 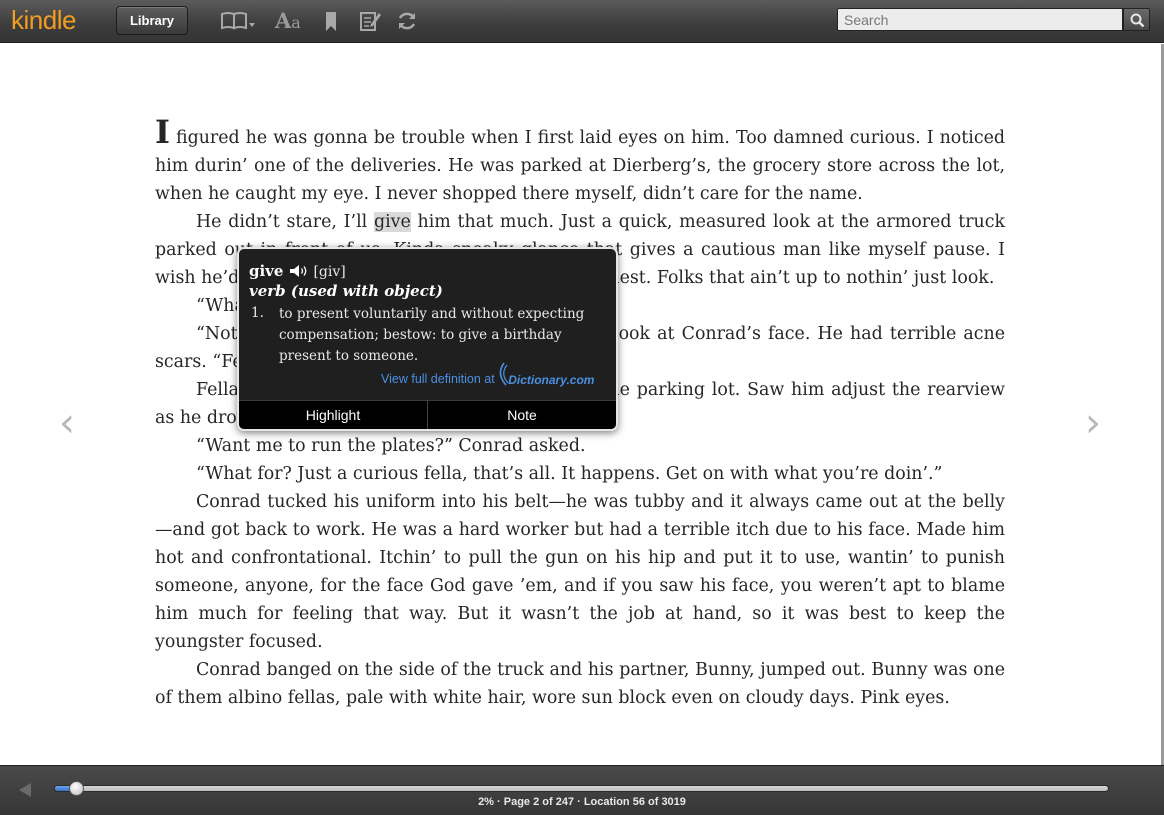 I want to click on search-icon, so click(x=1137, y=20).